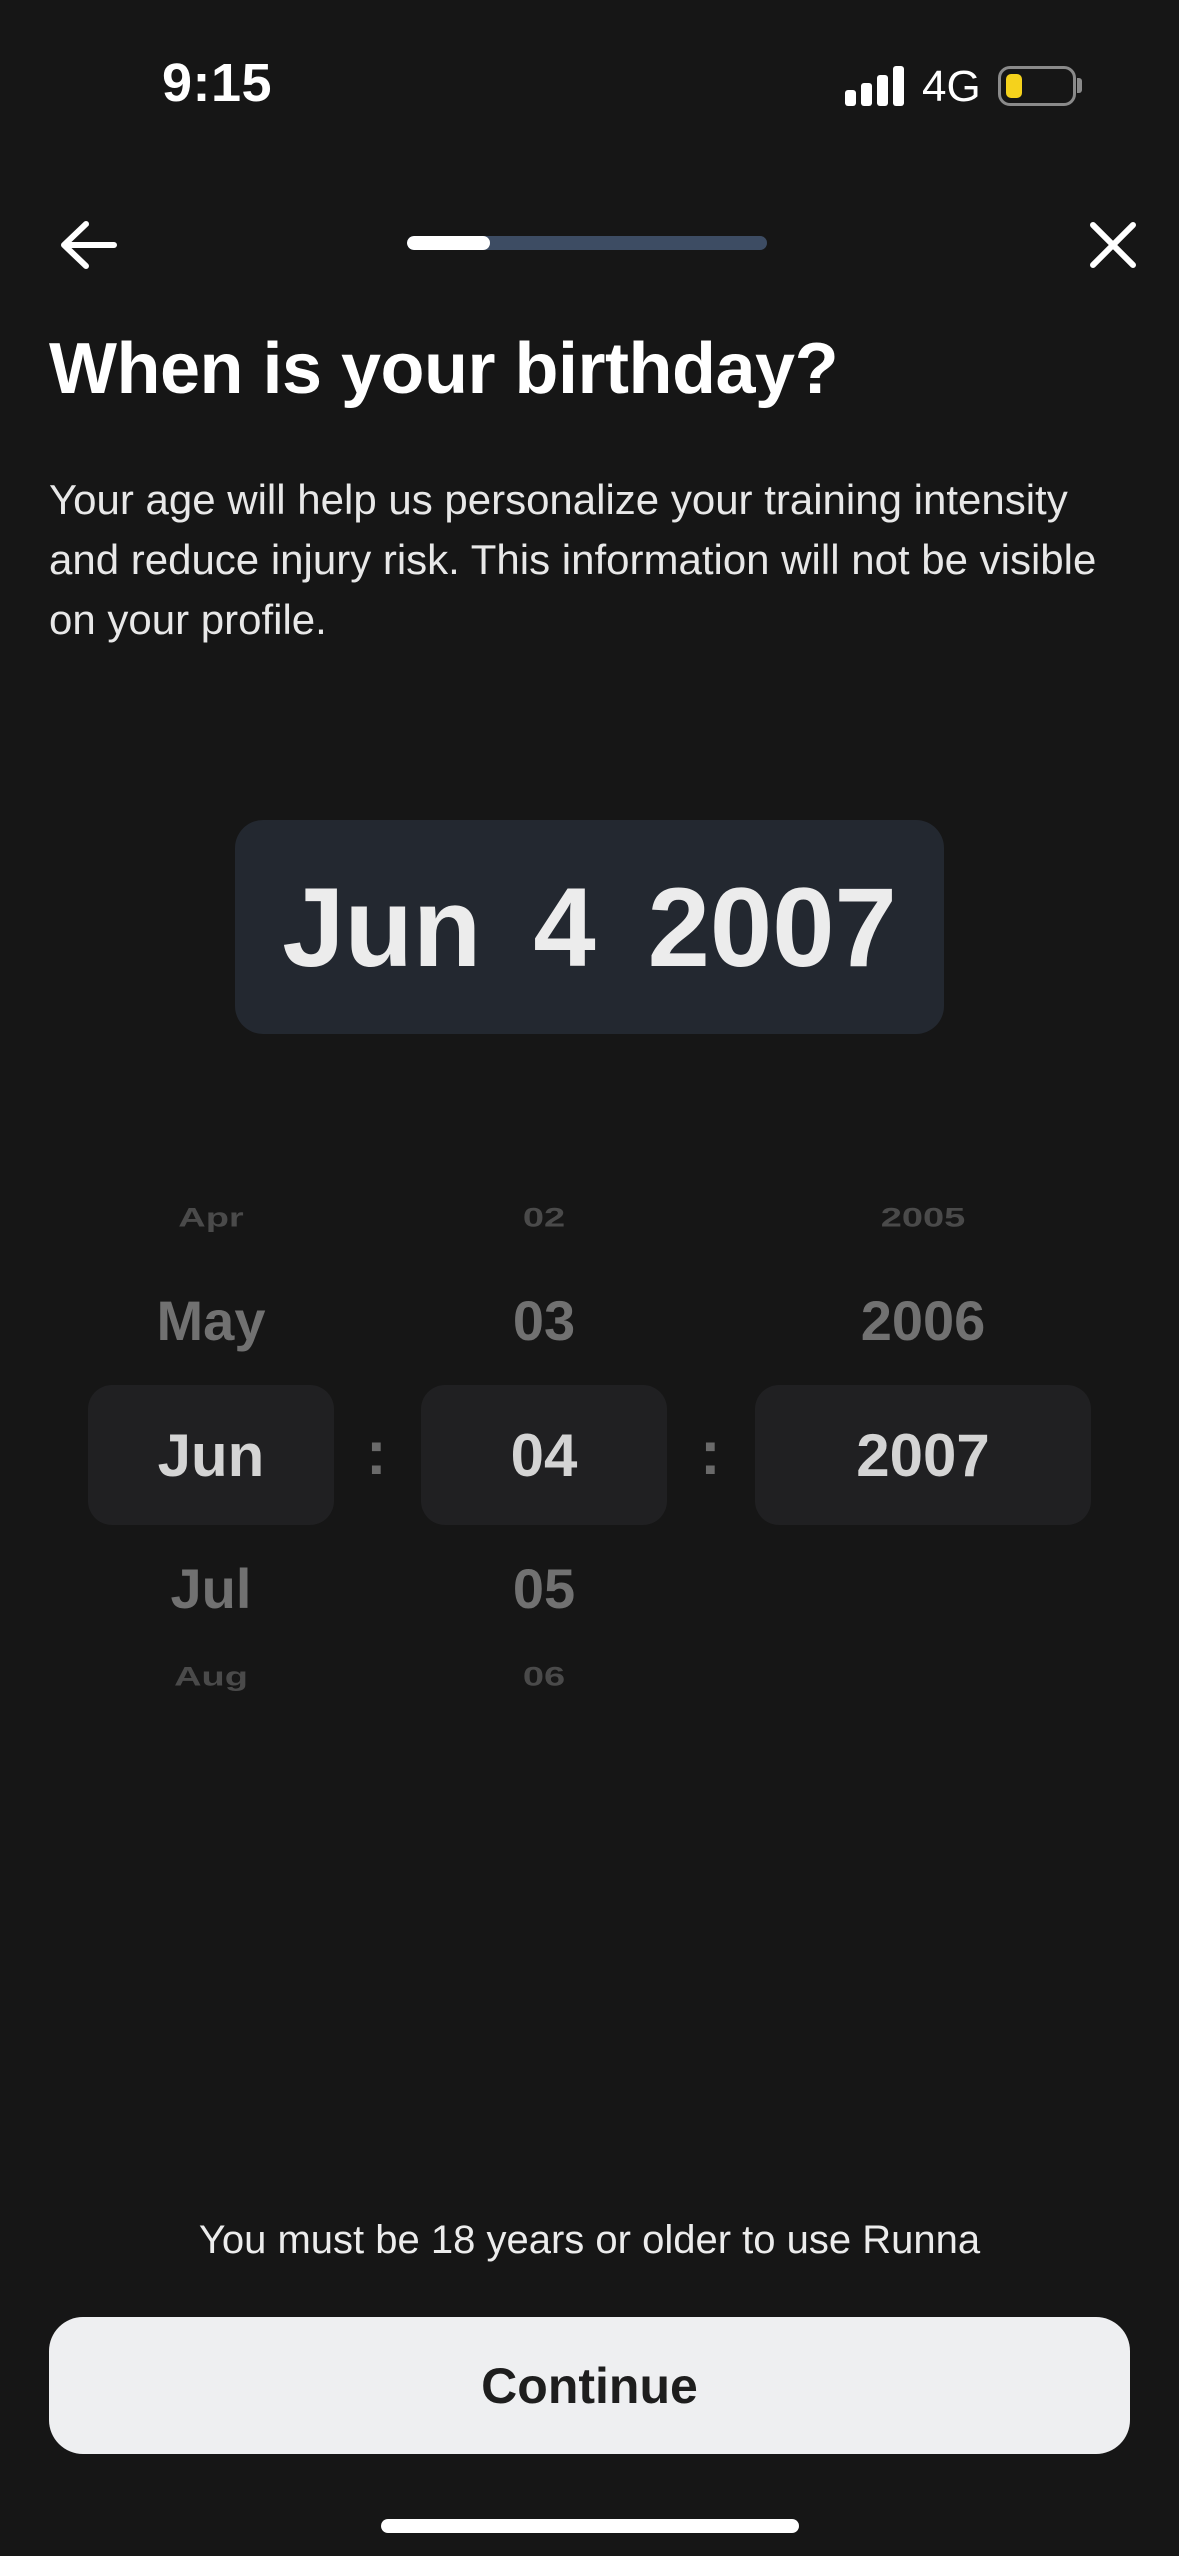  What do you see at coordinates (589, 2385) in the screenshot?
I see `continue-button: Continue` at bounding box center [589, 2385].